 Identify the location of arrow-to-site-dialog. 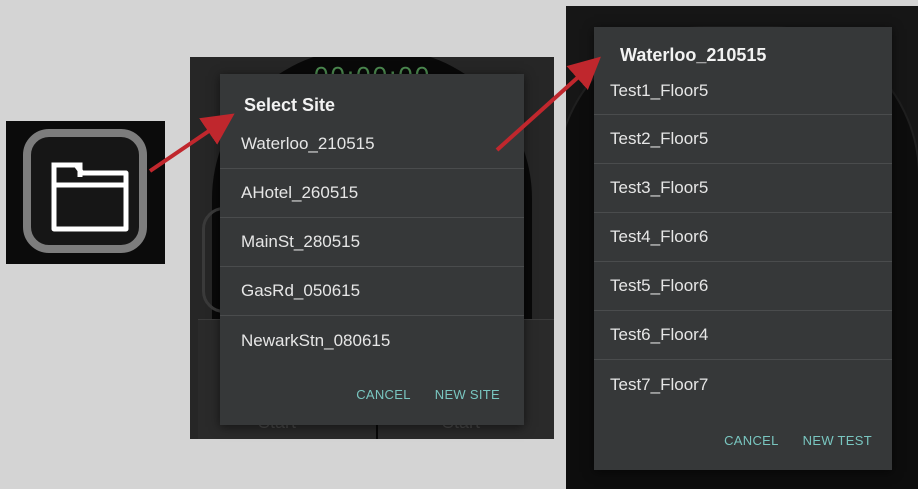
(191, 143).